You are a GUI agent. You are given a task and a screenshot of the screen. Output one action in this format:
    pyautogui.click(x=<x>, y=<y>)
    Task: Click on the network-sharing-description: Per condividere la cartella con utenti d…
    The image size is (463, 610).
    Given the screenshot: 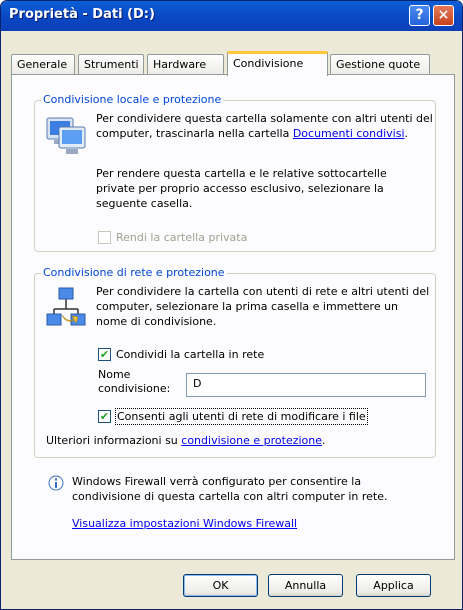 What is the action you would take?
    pyautogui.click(x=263, y=306)
    